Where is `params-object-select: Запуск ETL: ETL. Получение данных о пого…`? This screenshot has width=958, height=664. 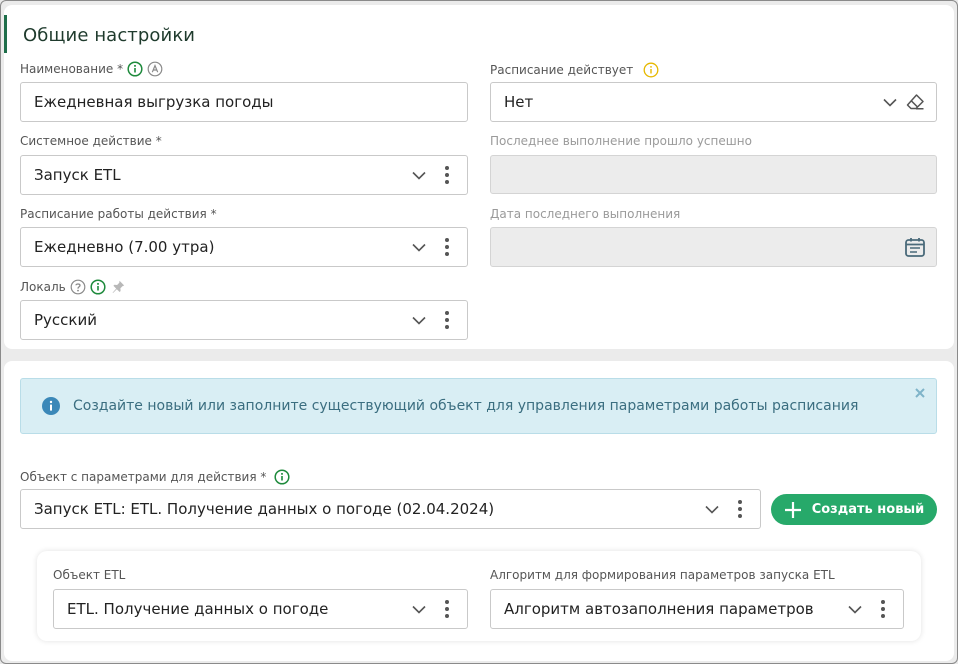
params-object-select: Запуск ETL: ETL. Получение данных о пого… is located at coordinates (390, 509).